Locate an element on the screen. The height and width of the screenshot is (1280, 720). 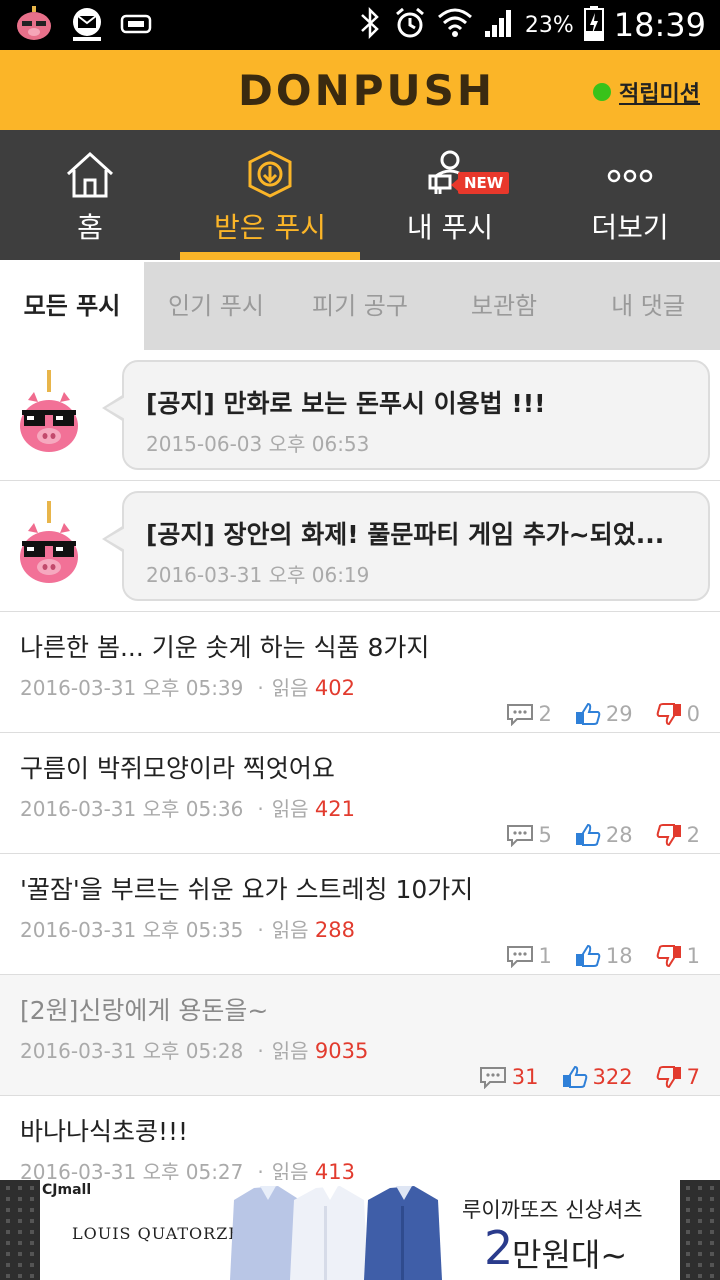
thumbs-up-icon is located at coordinates (574, 1076).